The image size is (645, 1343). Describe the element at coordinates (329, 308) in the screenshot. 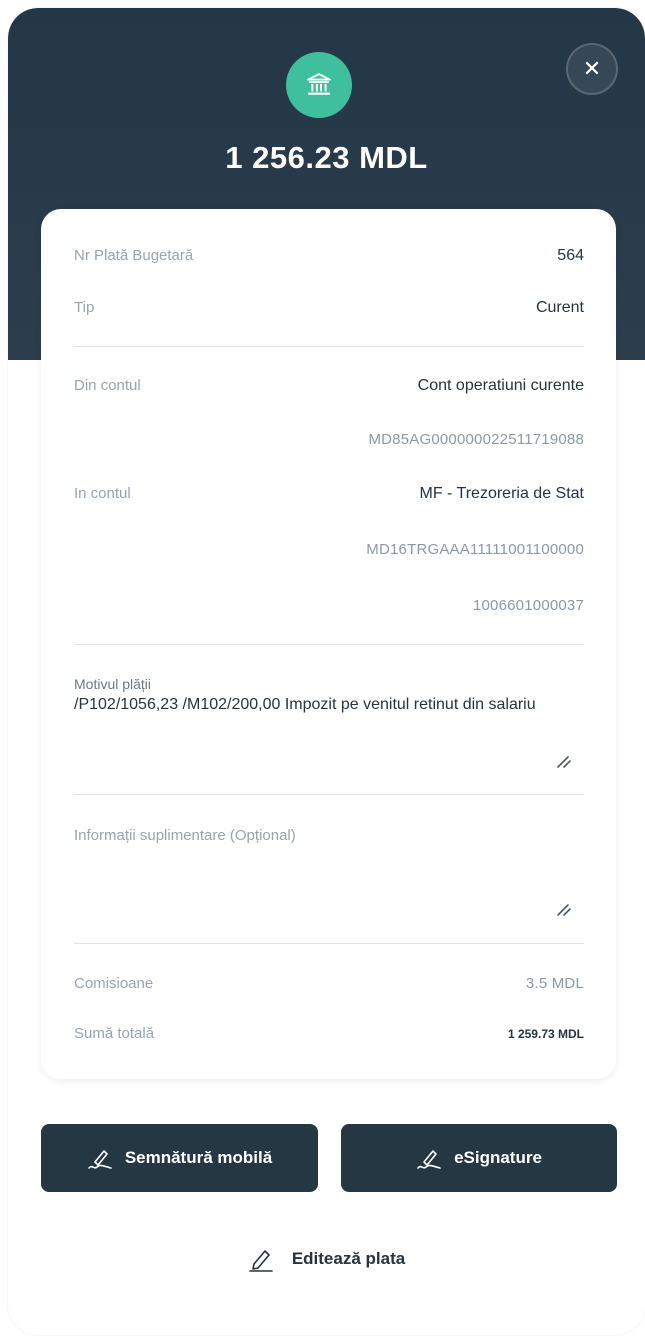

I see `tip-row: Tip Curent` at that location.